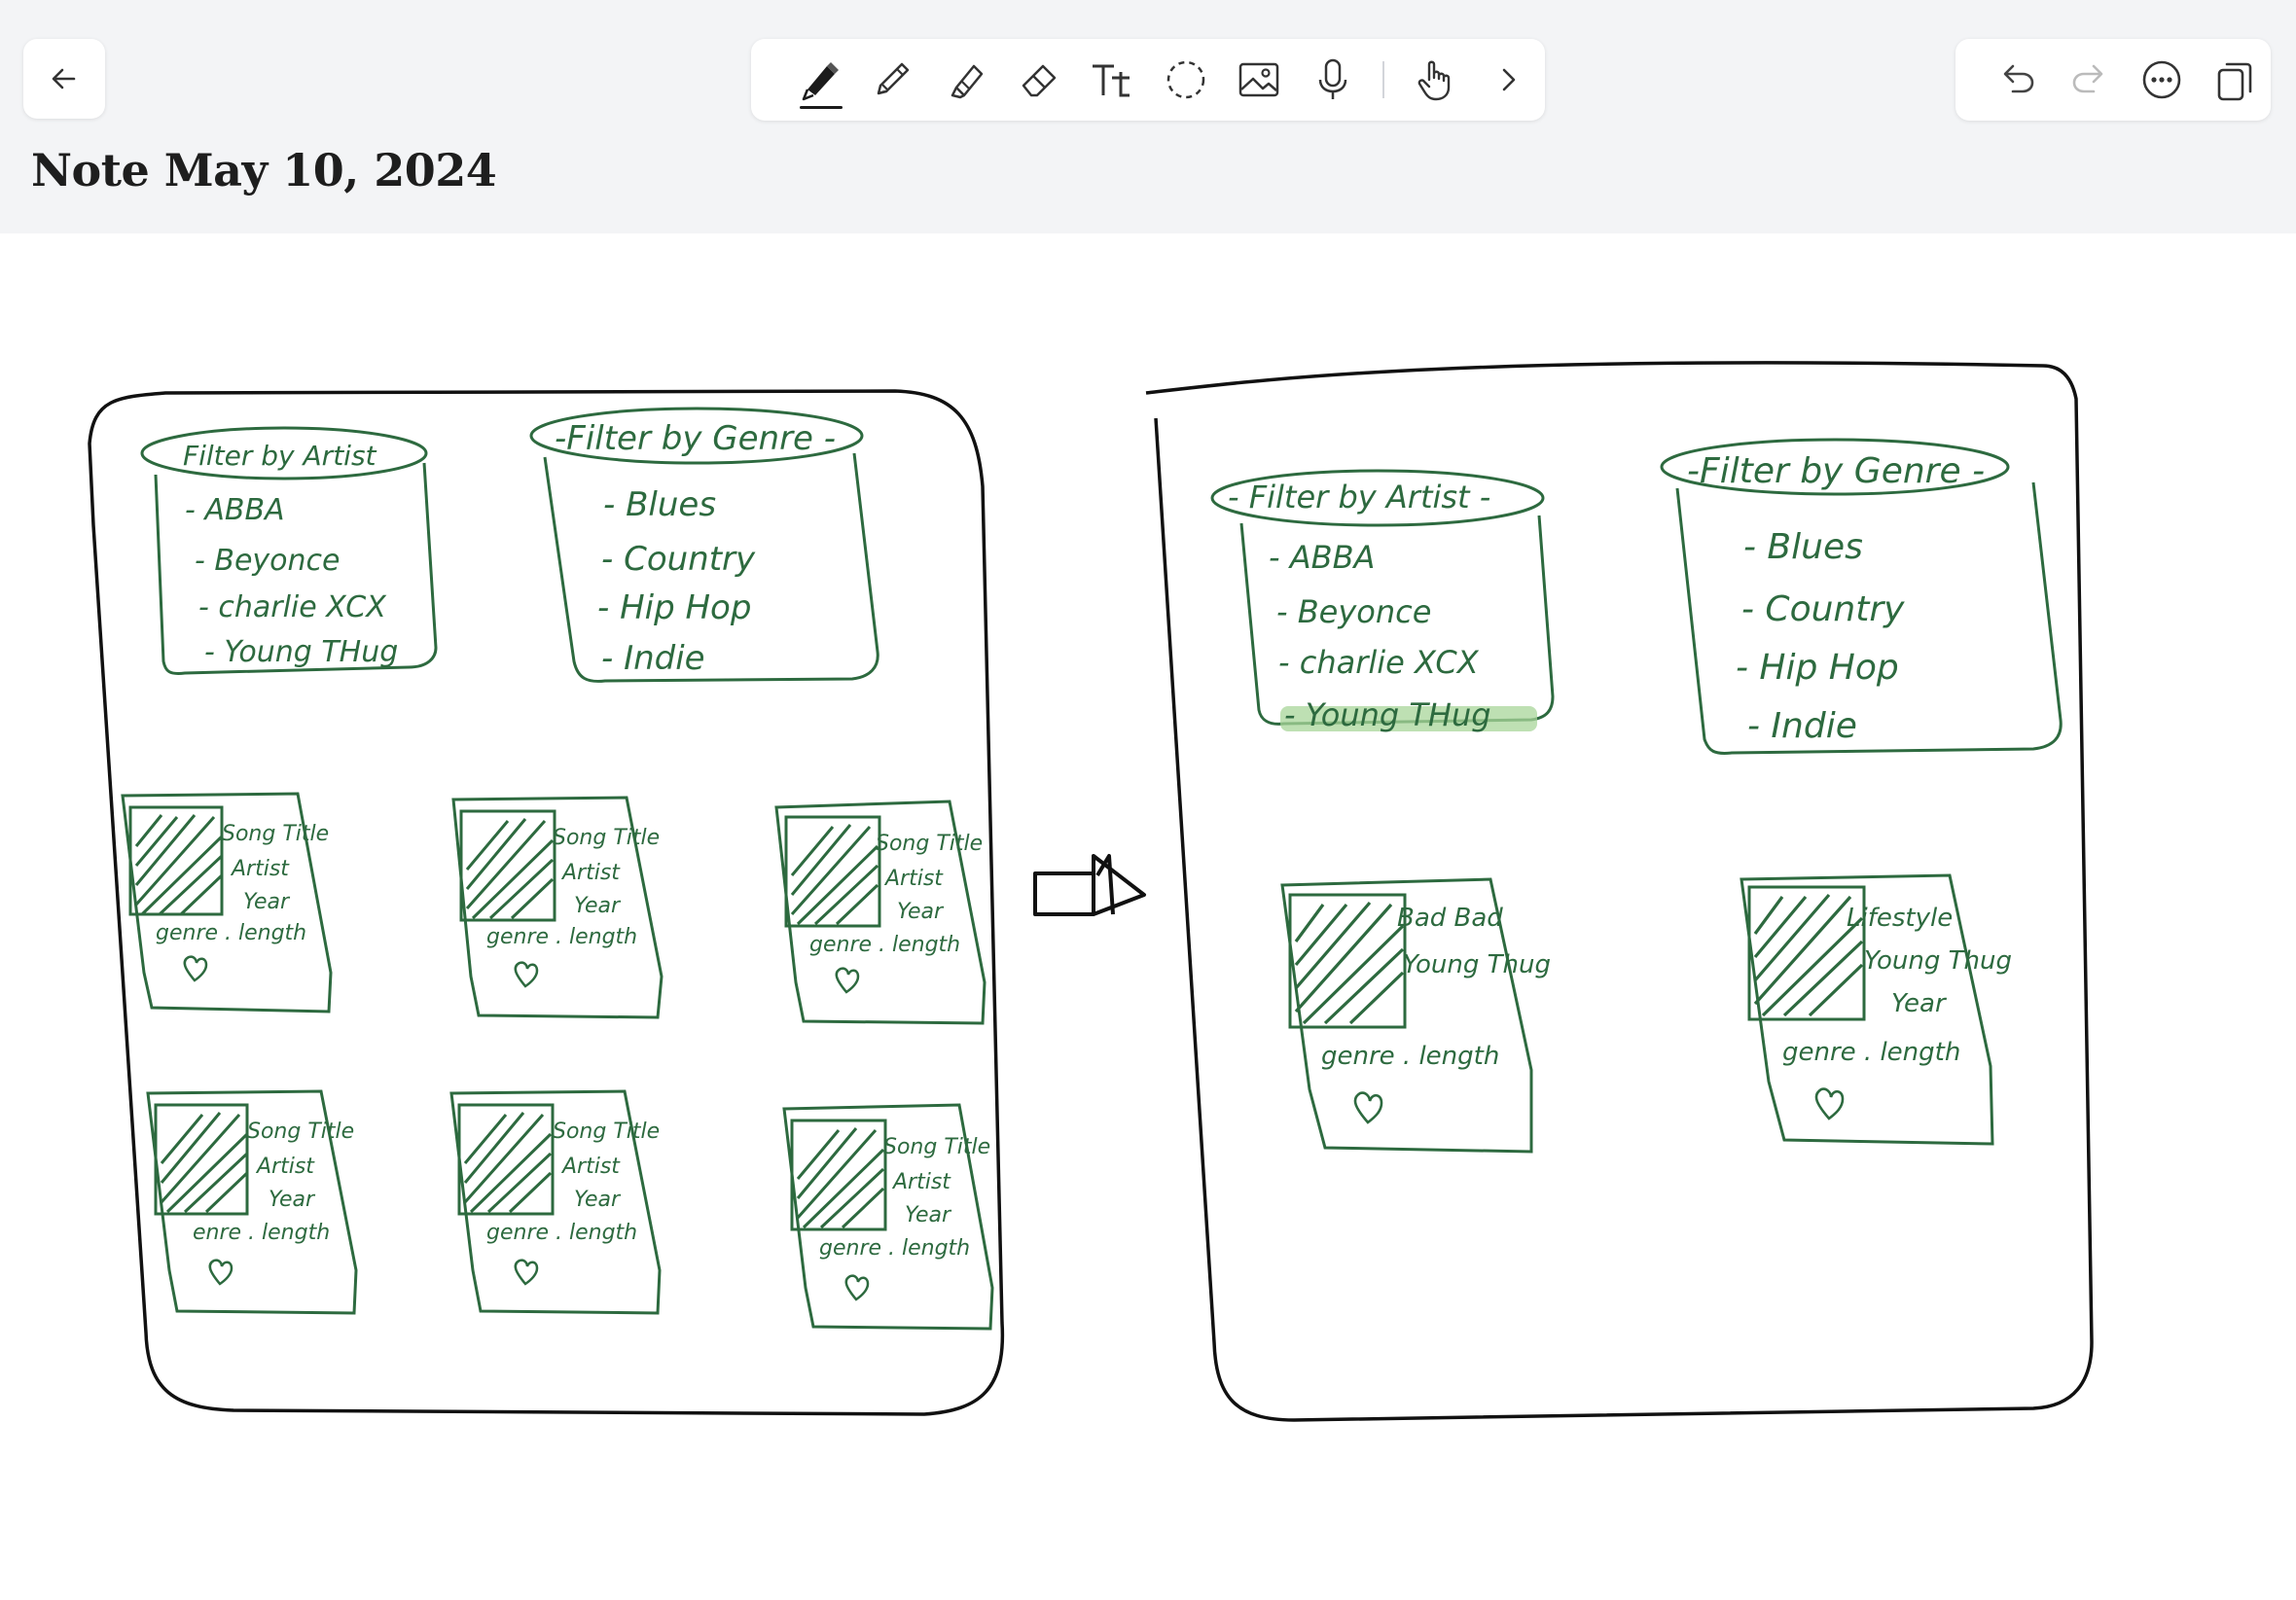 This screenshot has height=1600, width=2296. Describe the element at coordinates (1258, 80) in the screenshot. I see `image-tool` at that location.